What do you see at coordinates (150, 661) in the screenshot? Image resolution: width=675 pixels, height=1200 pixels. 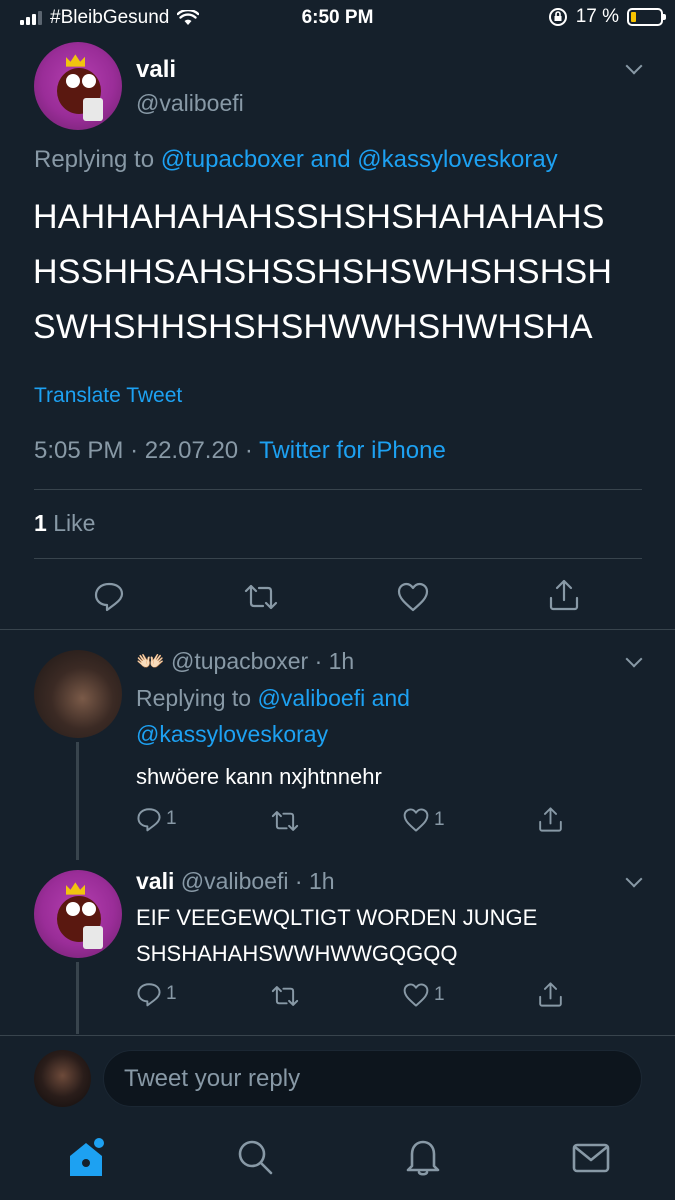 I see `display-name-emoji: 👐🏻` at bounding box center [150, 661].